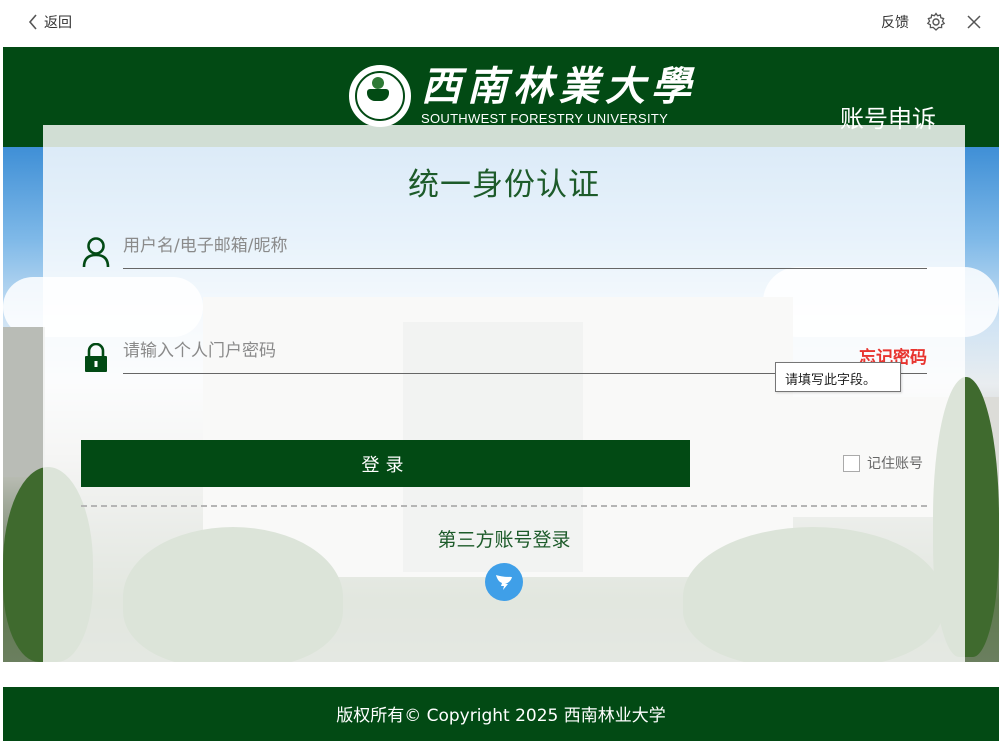 Image resolution: width=999 pixels, height=741 pixels. I want to click on close-icon, so click(974, 22).